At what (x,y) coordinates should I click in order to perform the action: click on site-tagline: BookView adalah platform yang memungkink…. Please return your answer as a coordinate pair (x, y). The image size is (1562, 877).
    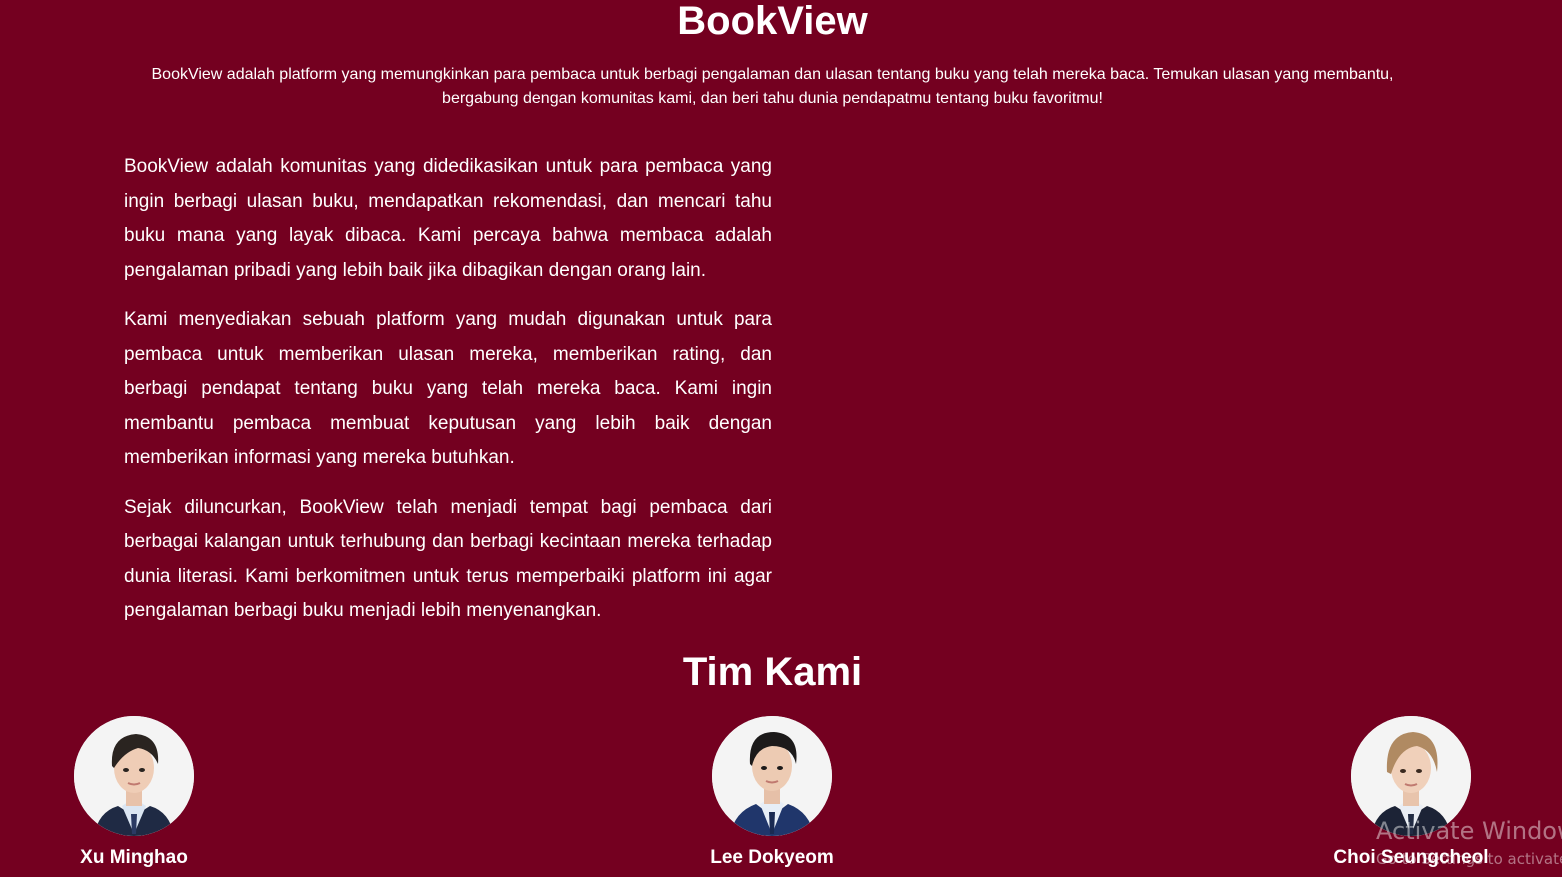
    Looking at the image, I should click on (772, 86).